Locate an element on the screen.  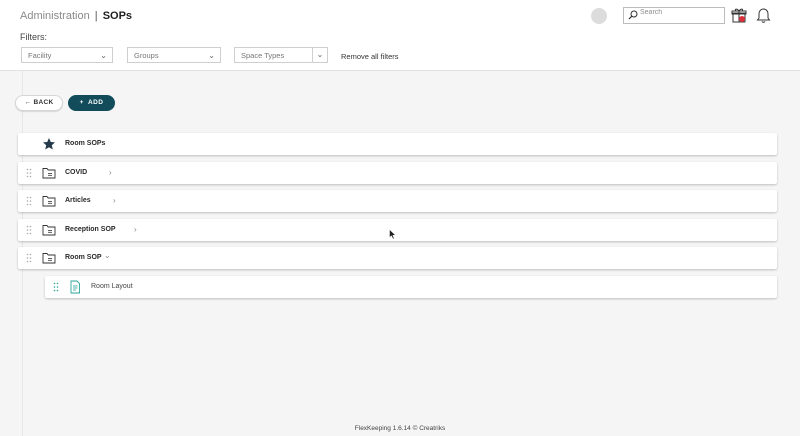
groups-select-value: Groups is located at coordinates (146, 55).